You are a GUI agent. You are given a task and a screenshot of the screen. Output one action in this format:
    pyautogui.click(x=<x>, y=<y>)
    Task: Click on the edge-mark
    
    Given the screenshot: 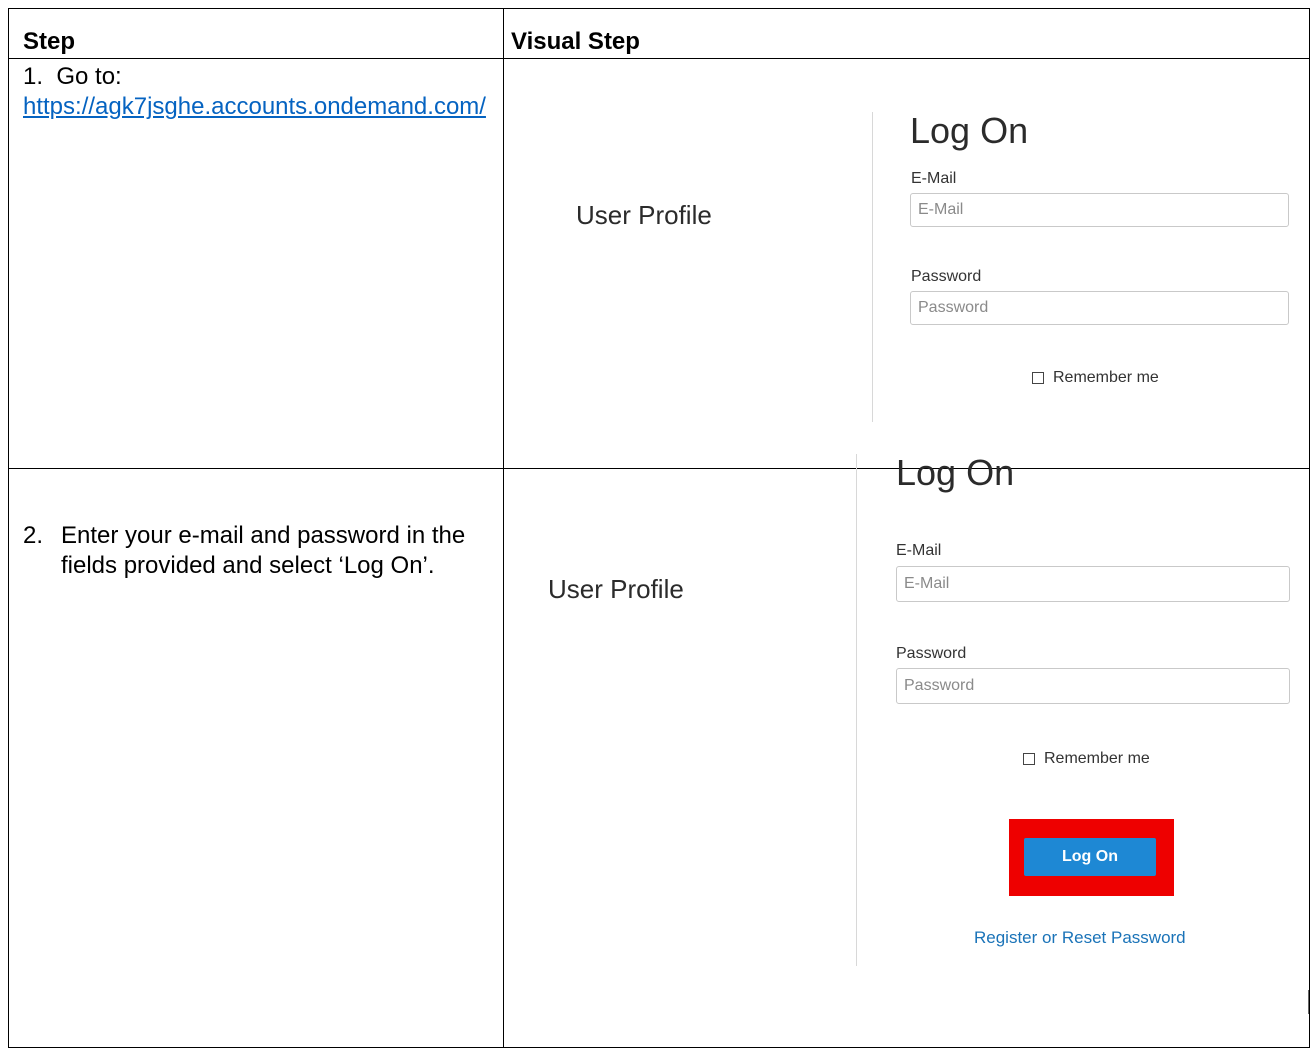 What is the action you would take?
    pyautogui.click(x=1308, y=1002)
    